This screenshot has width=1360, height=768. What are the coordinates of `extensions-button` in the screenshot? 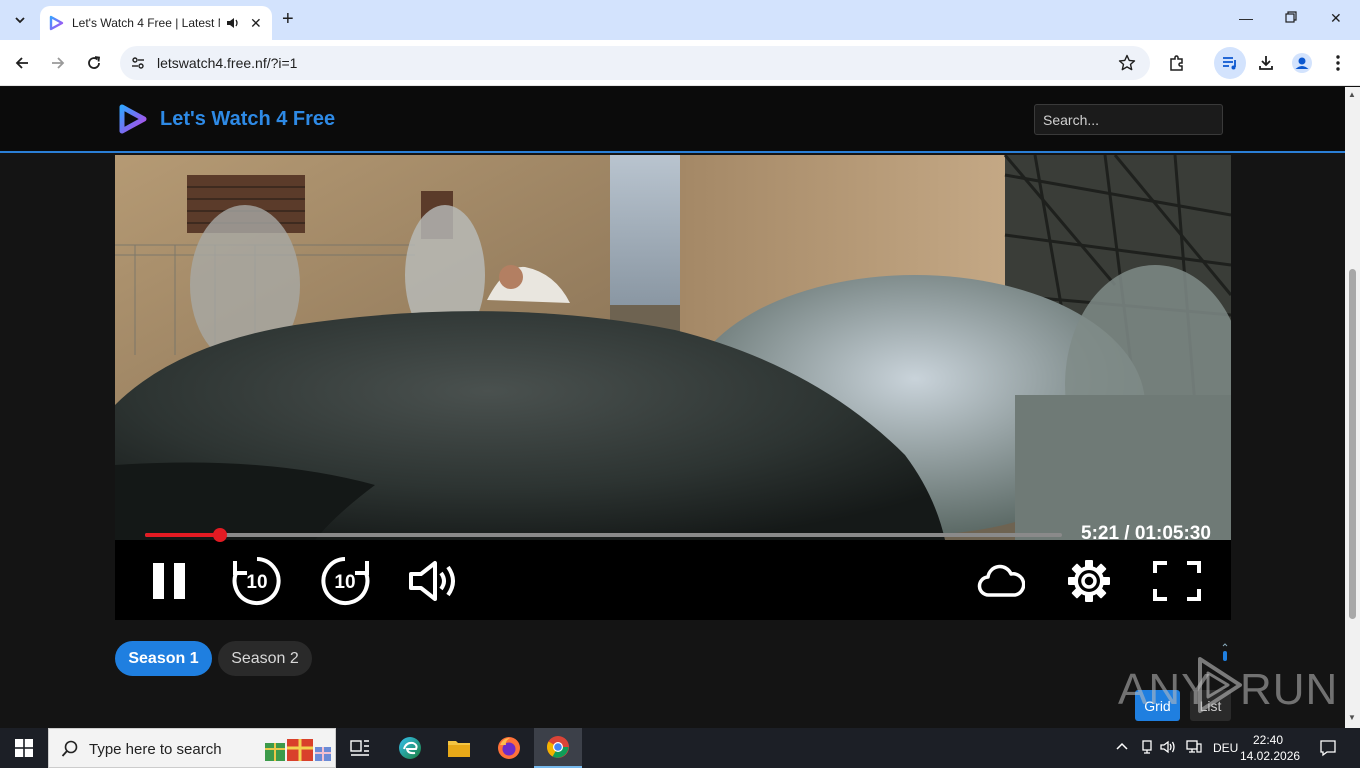 It's located at (1177, 63).